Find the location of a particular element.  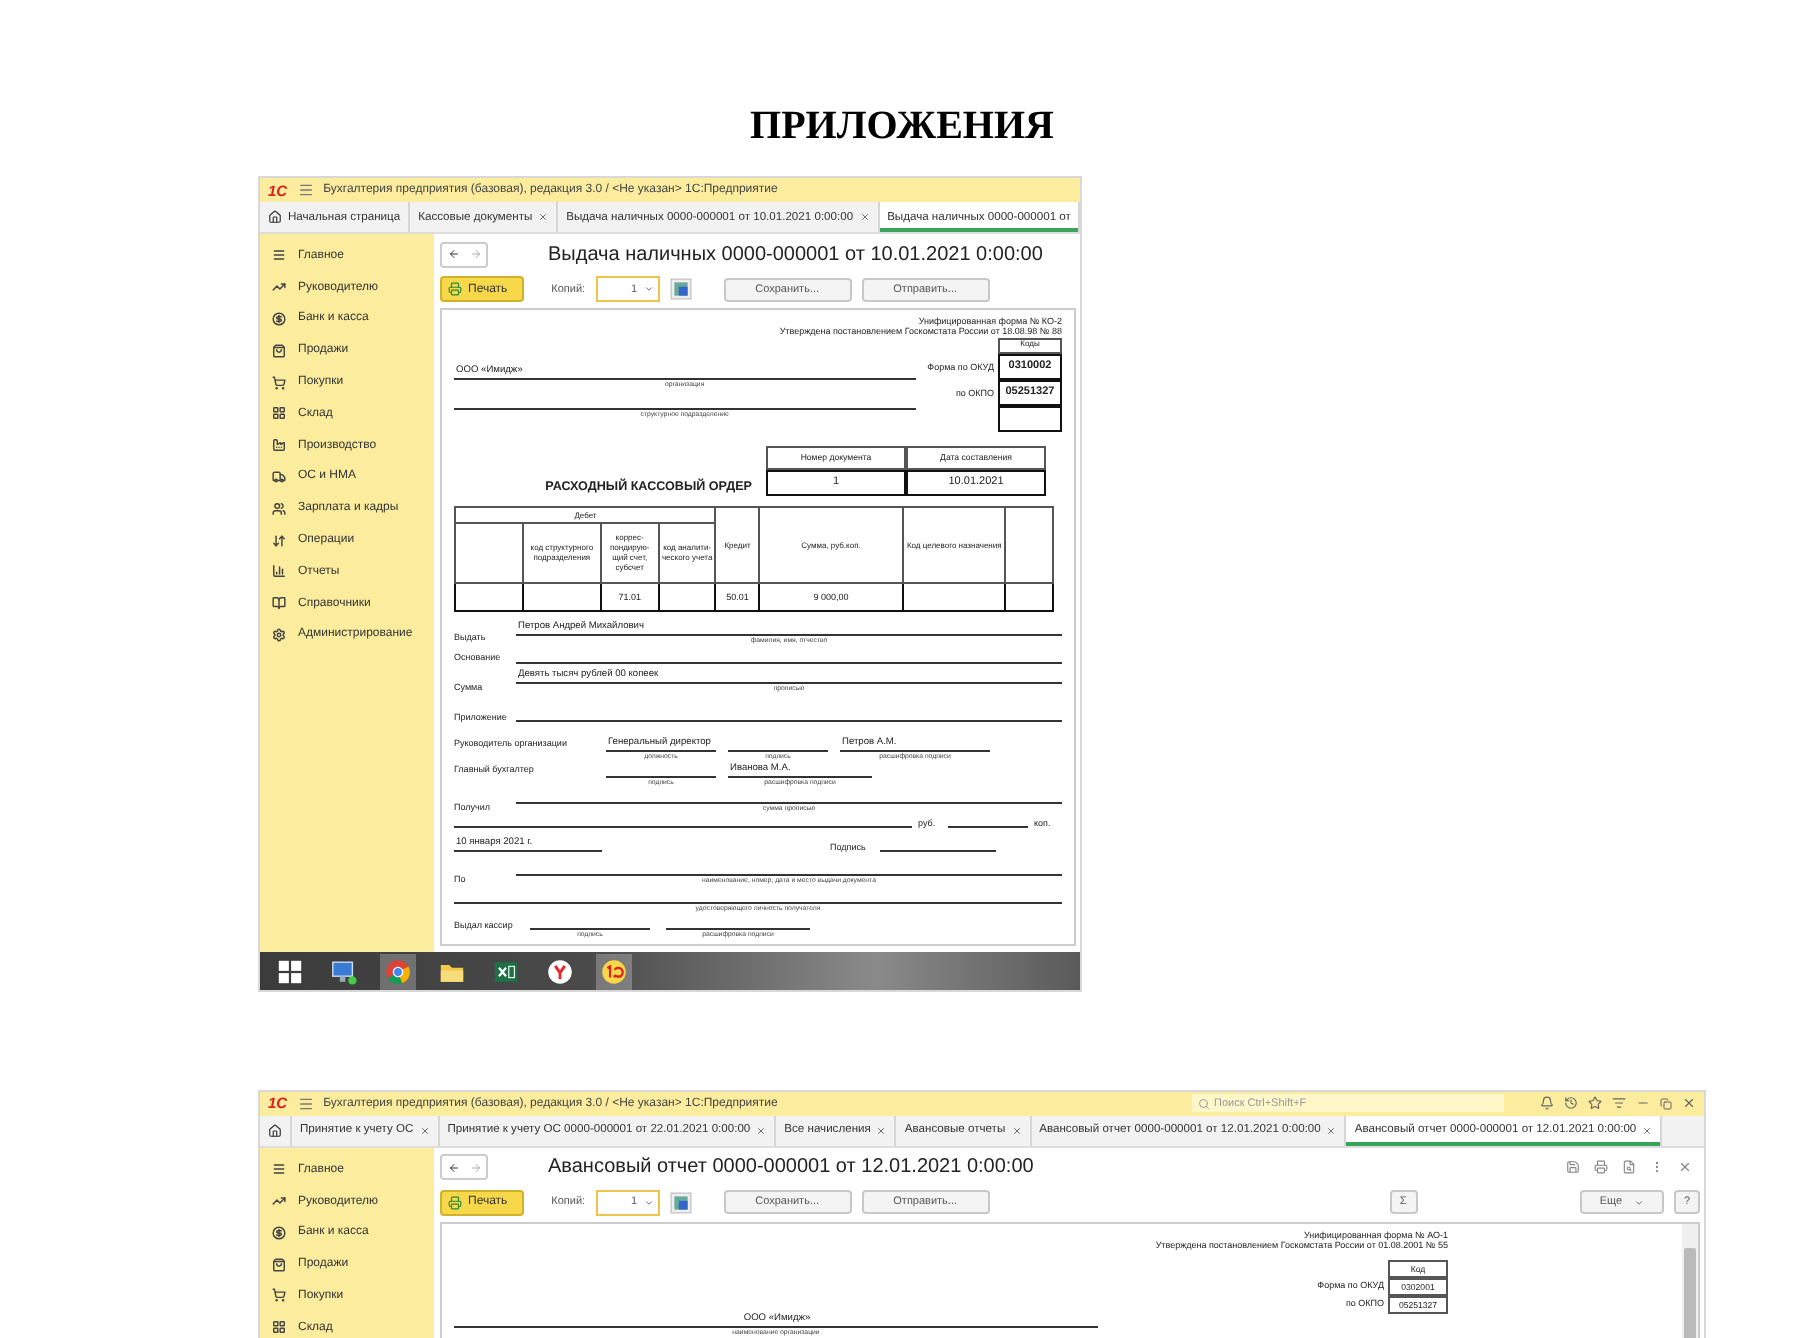

document-title: Выдача наличных 0000-000001 от 10.01.2021 0:00:00 is located at coordinates (795, 254).